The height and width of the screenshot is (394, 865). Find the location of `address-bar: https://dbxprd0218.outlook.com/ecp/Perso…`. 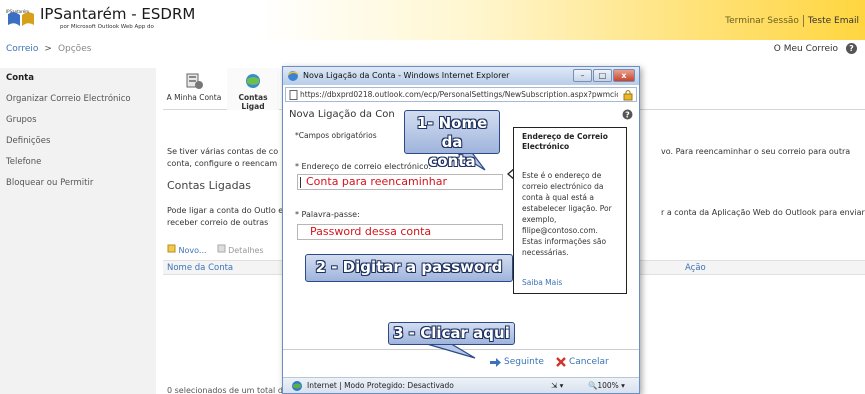

address-bar: https://dbxprd0218.outlook.com/ecp/Perso… is located at coordinates (461, 94).